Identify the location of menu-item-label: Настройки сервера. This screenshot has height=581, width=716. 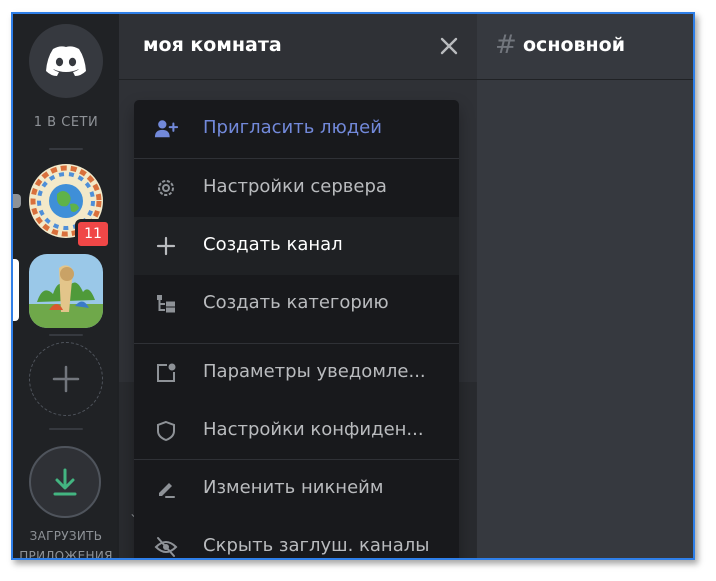
(295, 186).